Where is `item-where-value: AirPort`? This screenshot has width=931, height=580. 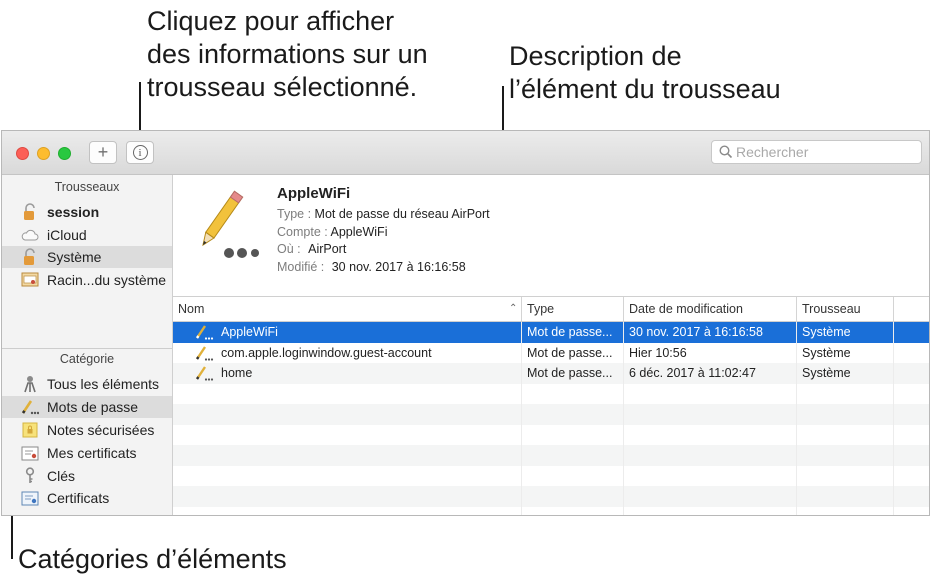 item-where-value: AirPort is located at coordinates (327, 249).